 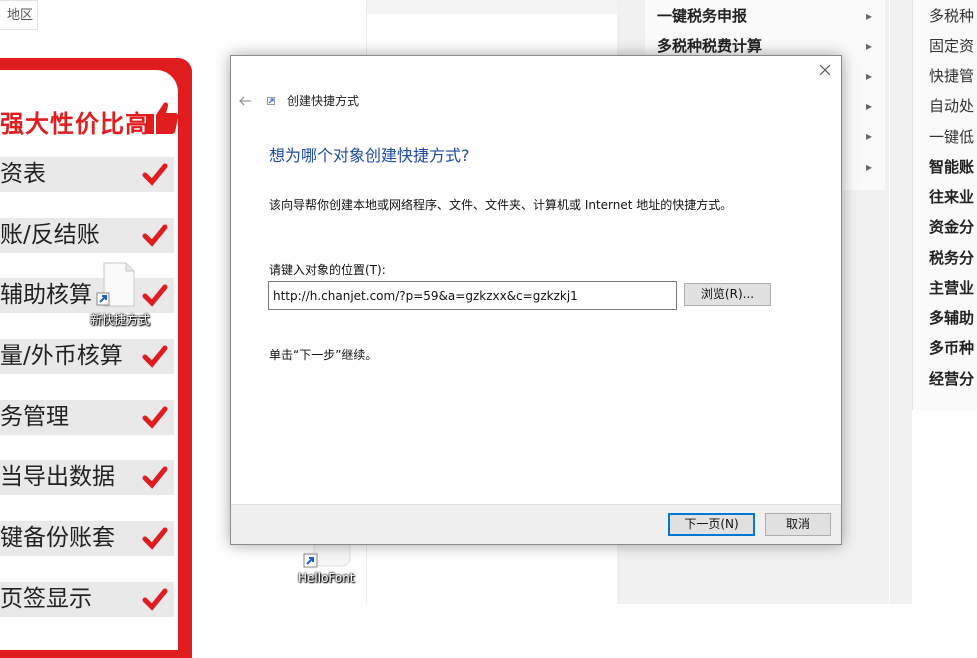 What do you see at coordinates (953, 167) in the screenshot?
I see `feature-list-item: 智能账` at bounding box center [953, 167].